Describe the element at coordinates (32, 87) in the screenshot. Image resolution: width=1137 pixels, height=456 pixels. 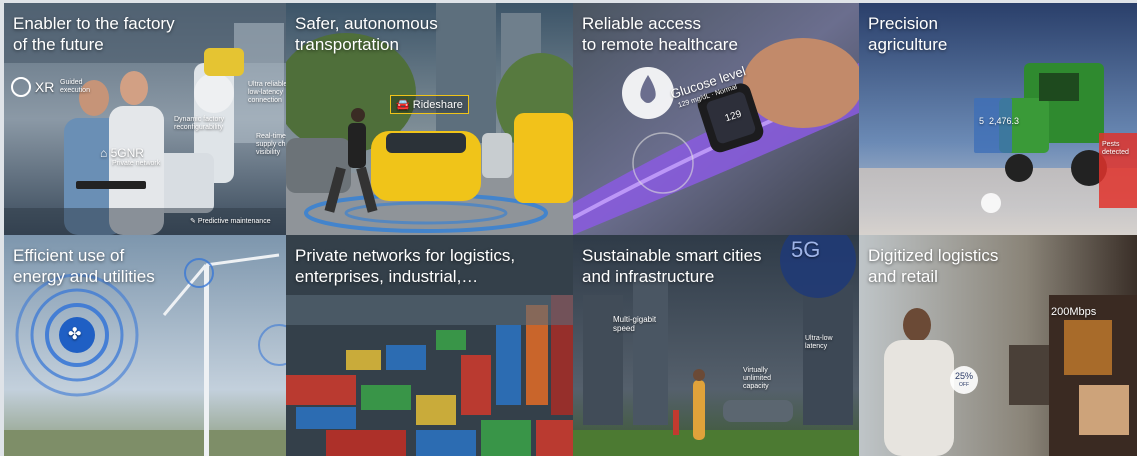
I see `xr-badge: XR` at that location.